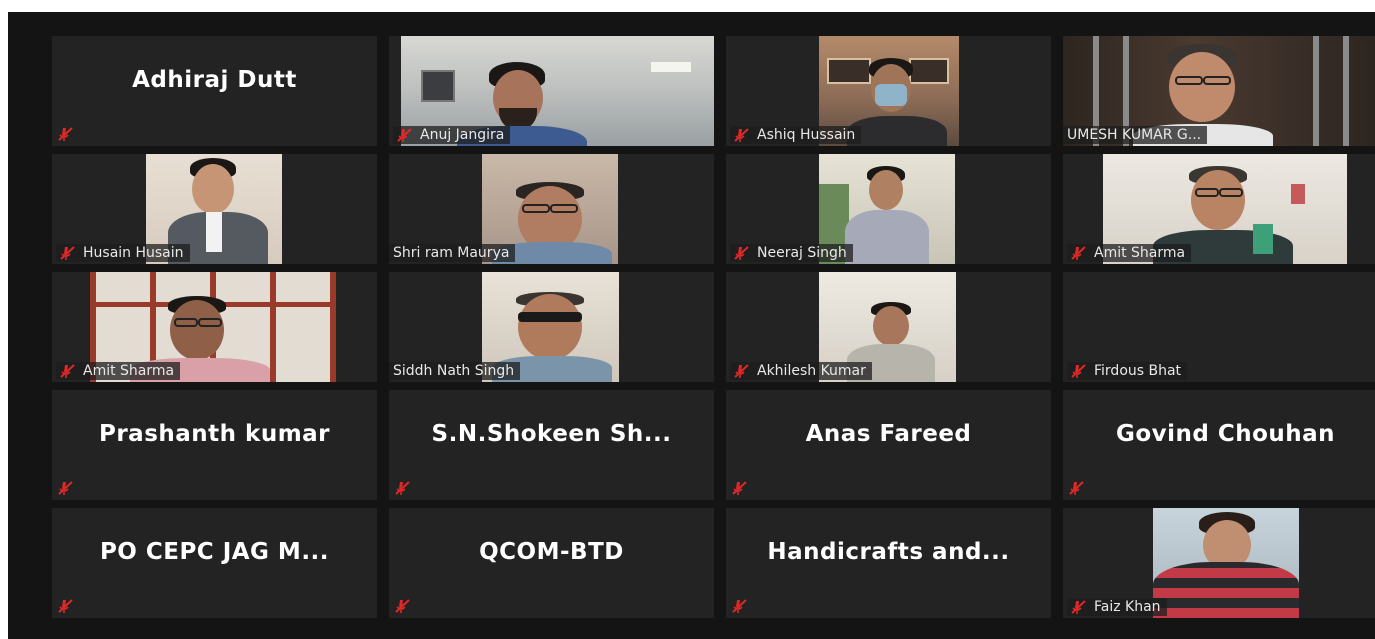  What do you see at coordinates (214, 434) in the screenshot?
I see `participant-name: Prashanth kumar` at bounding box center [214, 434].